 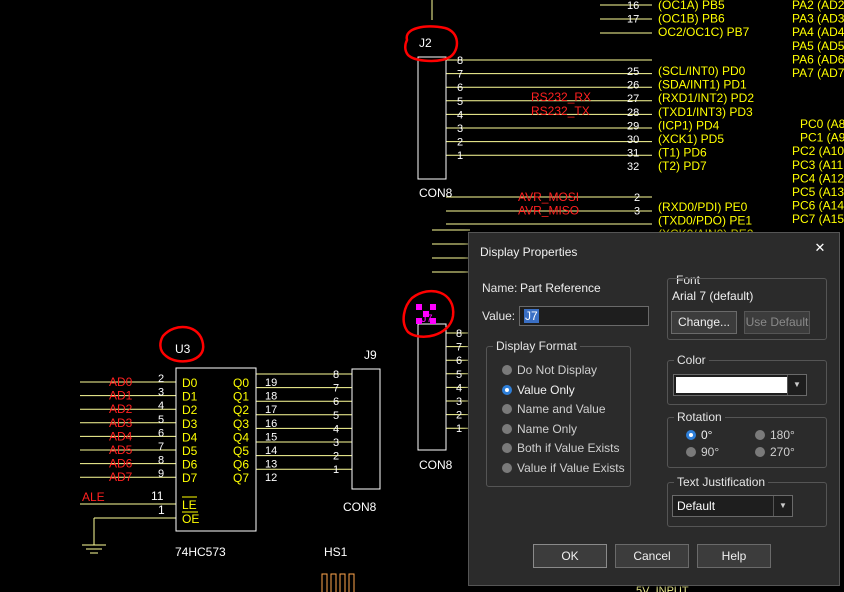 I want to click on display-format-option: Both if Value Exists, so click(x=561, y=448).